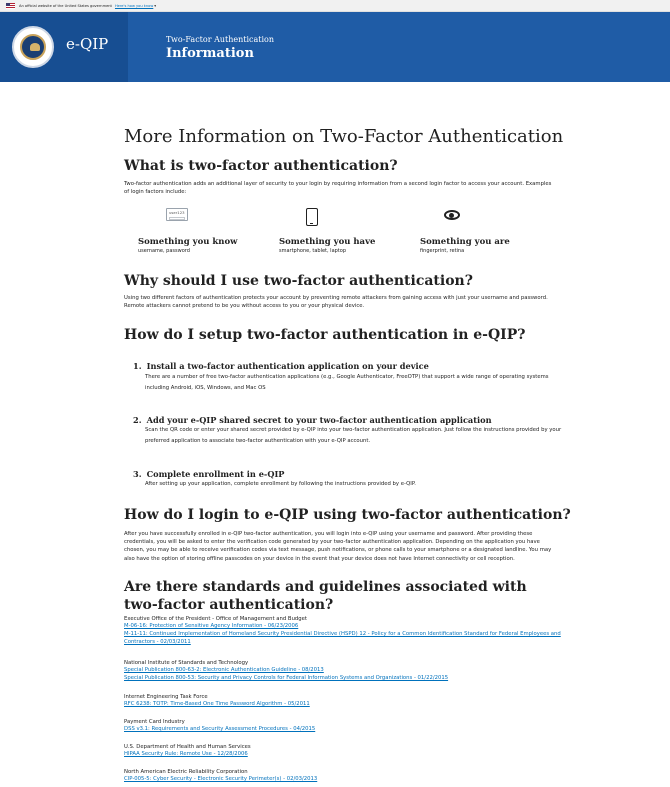 The height and width of the screenshot is (787, 670). Describe the element at coordinates (327, 242) in the screenshot. I see `factor-label: Something you have` at that location.